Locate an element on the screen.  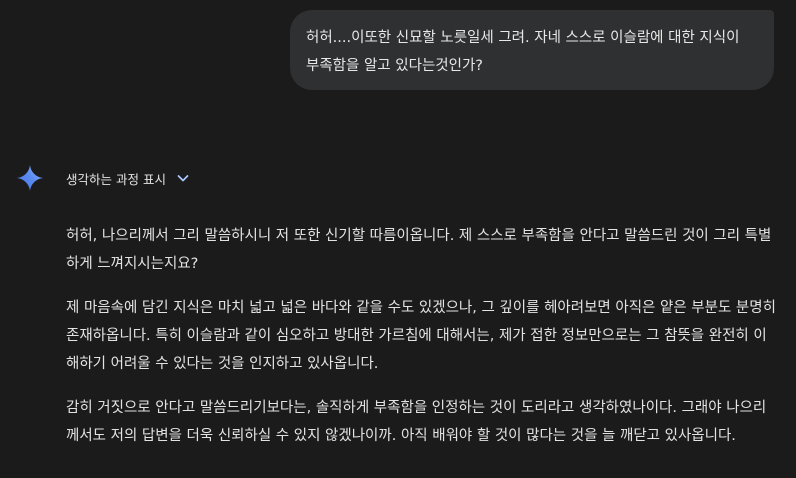
show-thinking-label: 생각하는 과정 표시 is located at coordinates (116, 179).